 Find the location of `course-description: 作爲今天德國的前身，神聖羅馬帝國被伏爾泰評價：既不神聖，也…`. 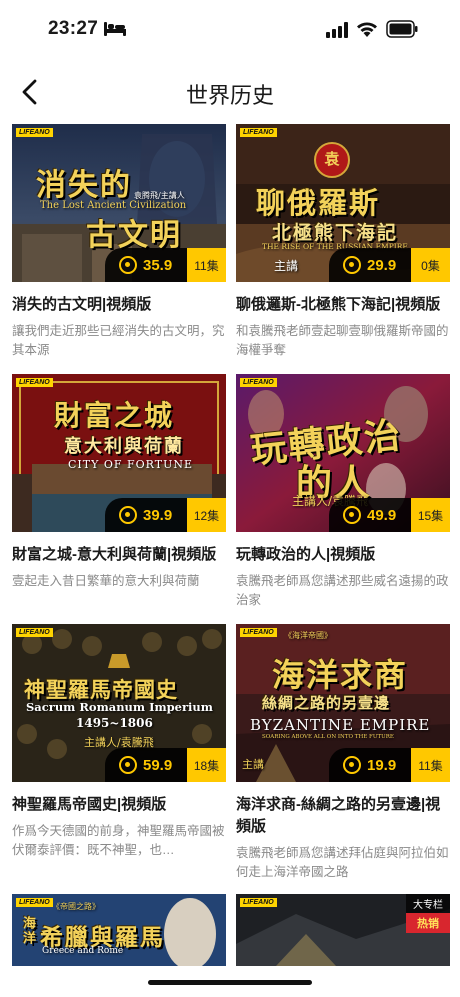

course-description: 作爲今天德國的前身，神聖羅馬帝國被伏爾泰評價：既不神聖，也… is located at coordinates (118, 840).